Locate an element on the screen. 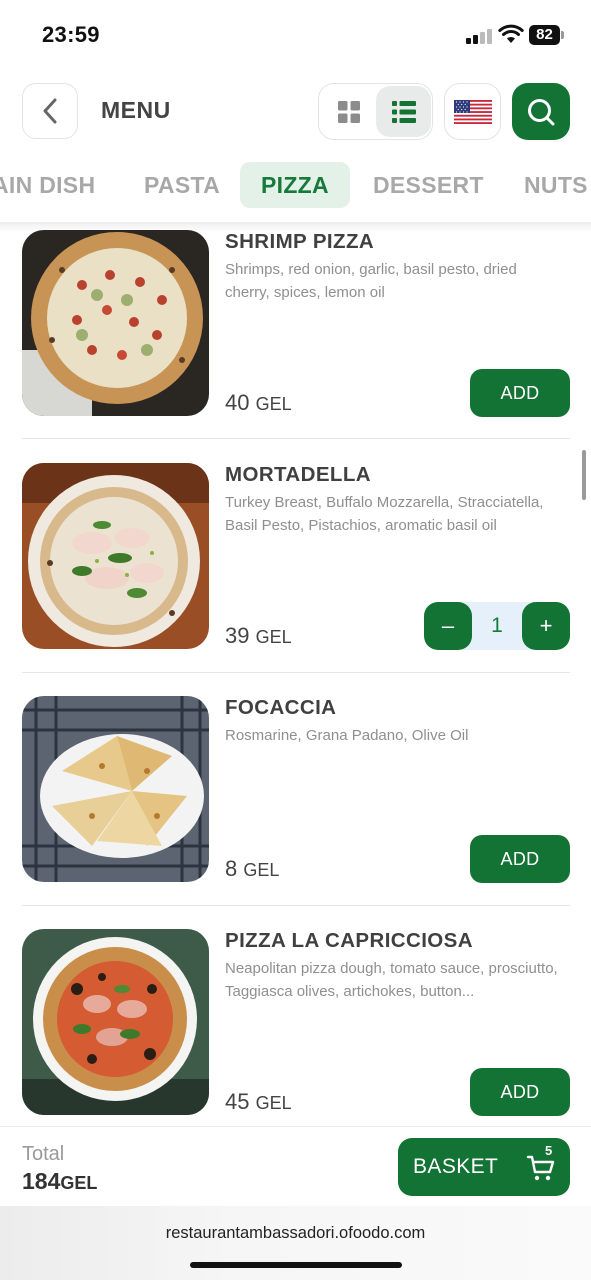 The width and height of the screenshot is (591, 1280). search-icon is located at coordinates (541, 111).